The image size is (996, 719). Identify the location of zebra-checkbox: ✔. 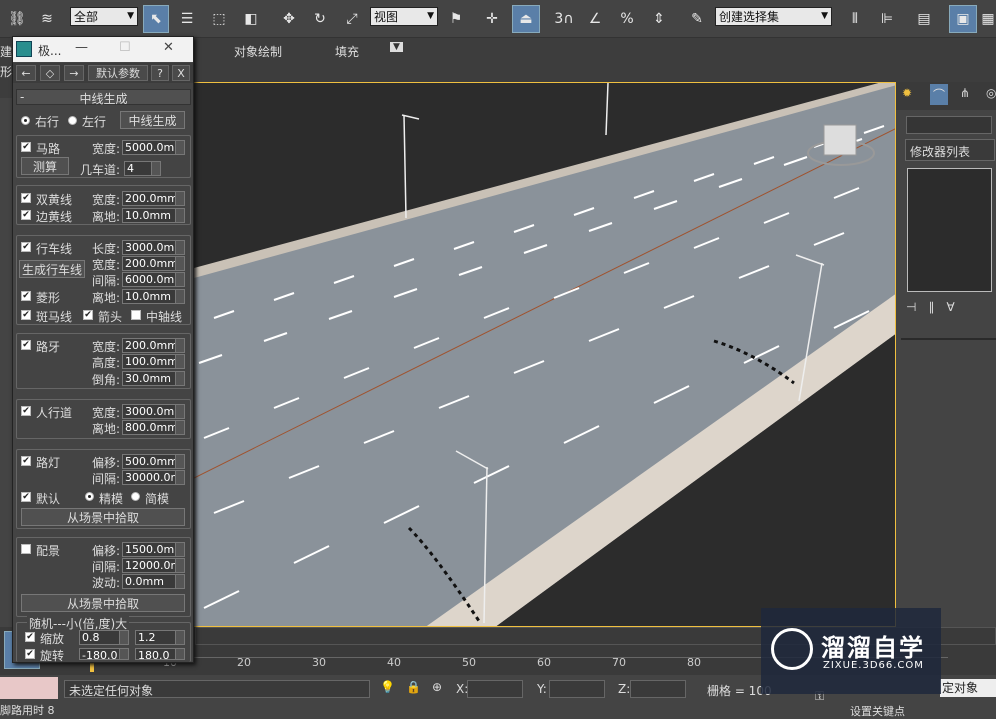
(26, 315).